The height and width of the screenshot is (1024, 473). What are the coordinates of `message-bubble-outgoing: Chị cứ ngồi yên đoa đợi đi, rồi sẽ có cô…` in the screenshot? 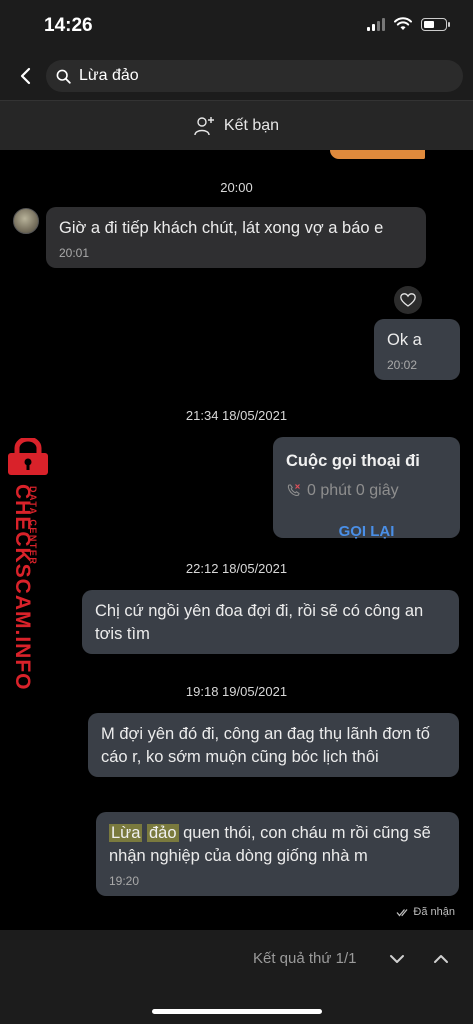 It's located at (270, 622).